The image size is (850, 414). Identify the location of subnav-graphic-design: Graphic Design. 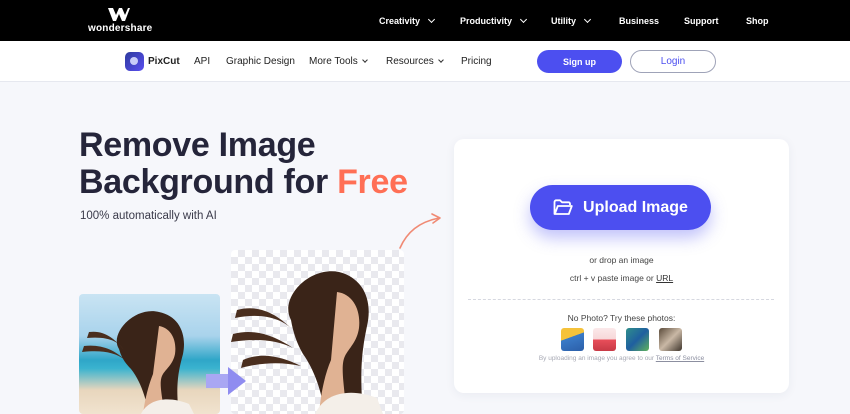
(260, 61).